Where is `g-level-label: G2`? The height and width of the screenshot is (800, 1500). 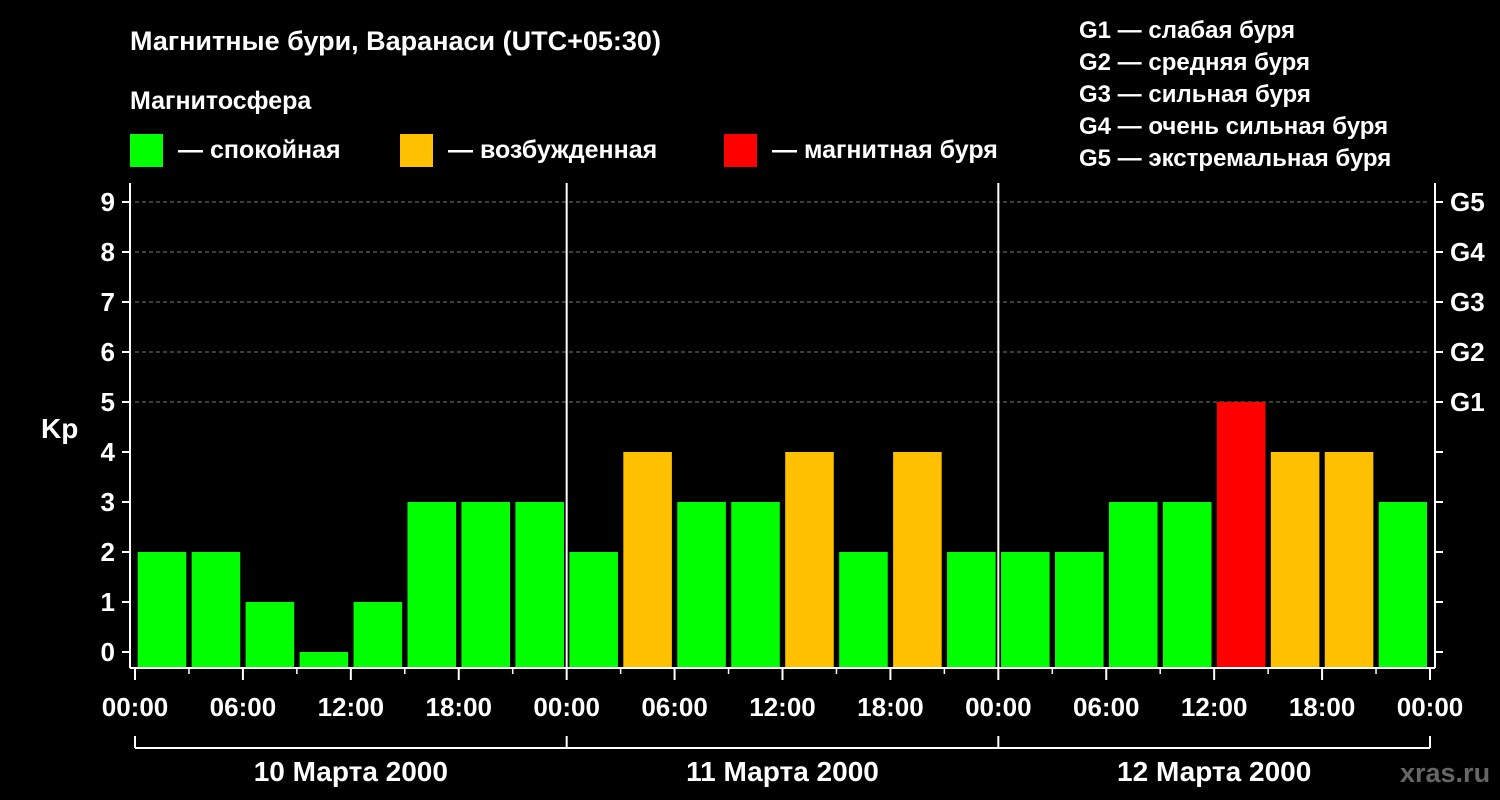 g-level-label: G2 is located at coordinates (1467, 352).